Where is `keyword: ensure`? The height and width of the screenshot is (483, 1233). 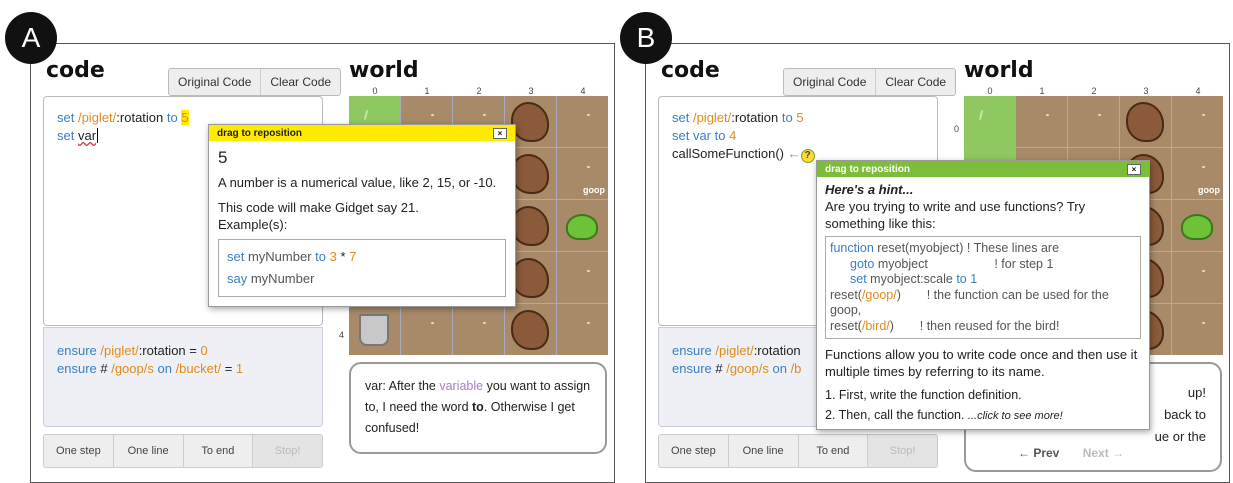
keyword: ensure is located at coordinates (692, 368).